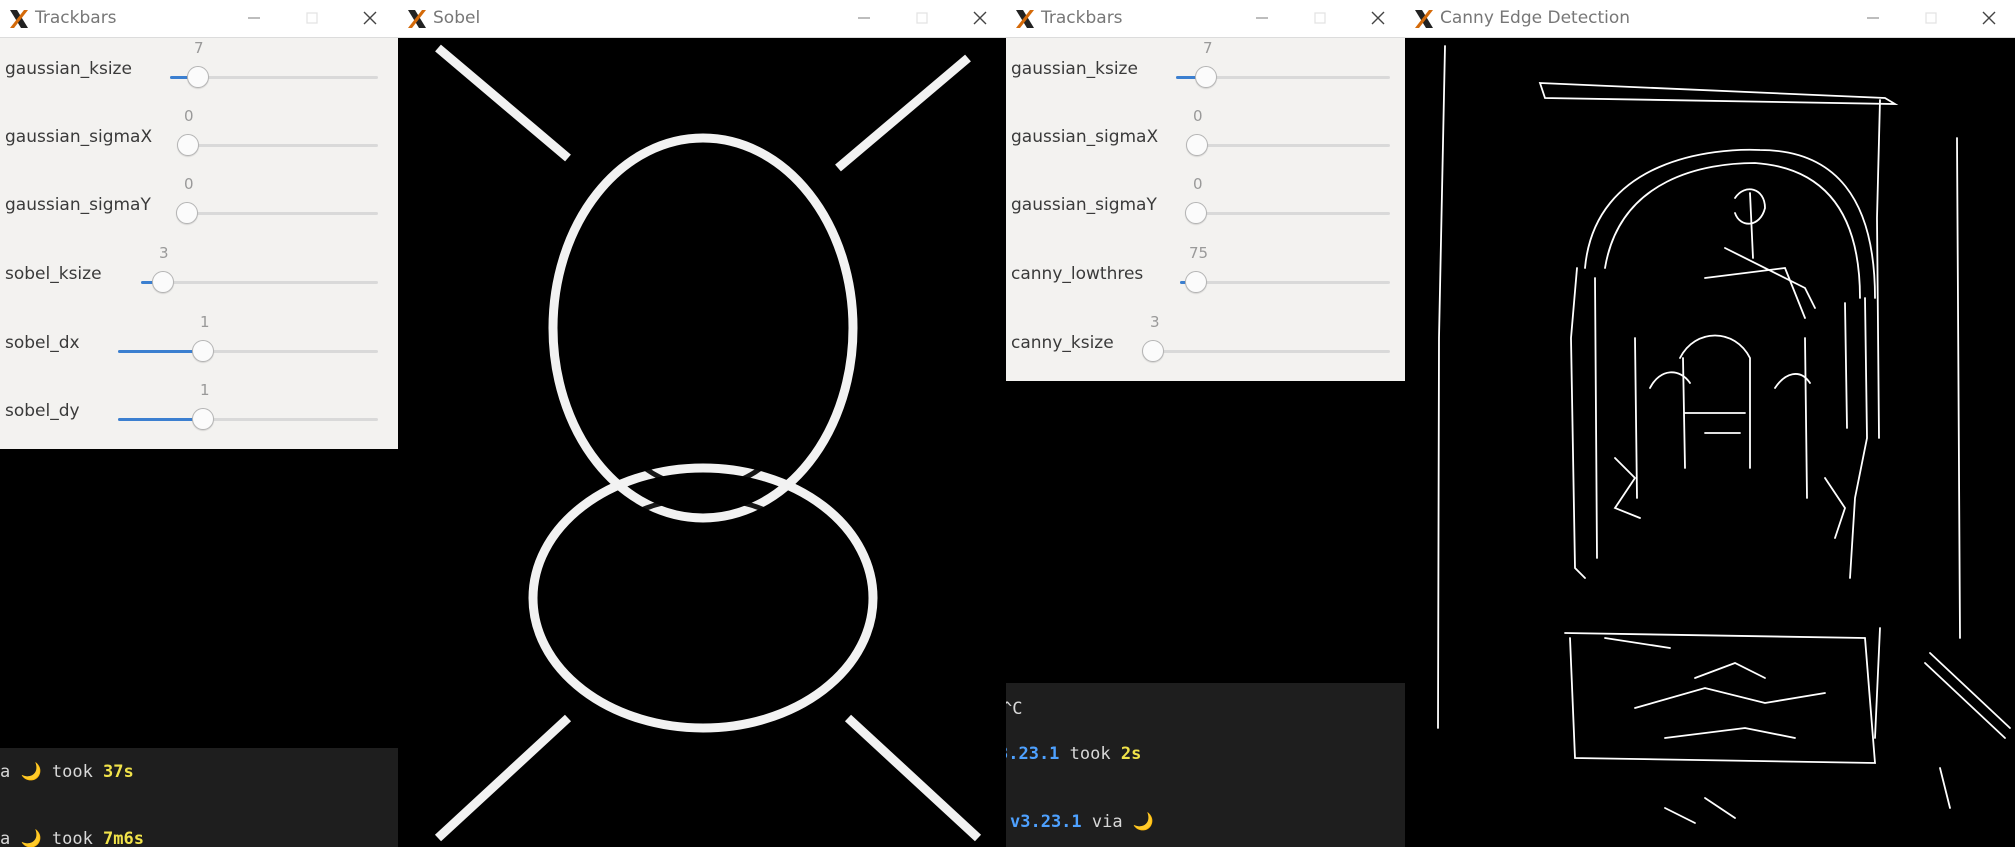 The height and width of the screenshot is (847, 2015). Describe the element at coordinates (42, 411) in the screenshot. I see `trackbar-label: sobel_dy` at that location.